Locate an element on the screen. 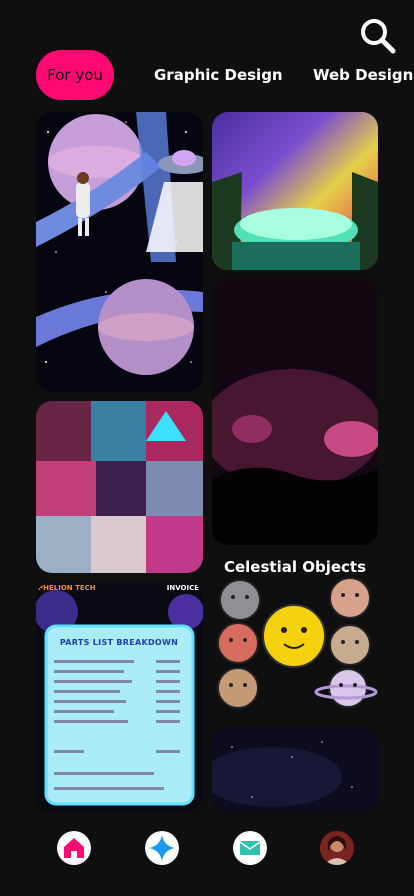 This screenshot has height=896, width=414. nav-messages-button is located at coordinates (250, 848).